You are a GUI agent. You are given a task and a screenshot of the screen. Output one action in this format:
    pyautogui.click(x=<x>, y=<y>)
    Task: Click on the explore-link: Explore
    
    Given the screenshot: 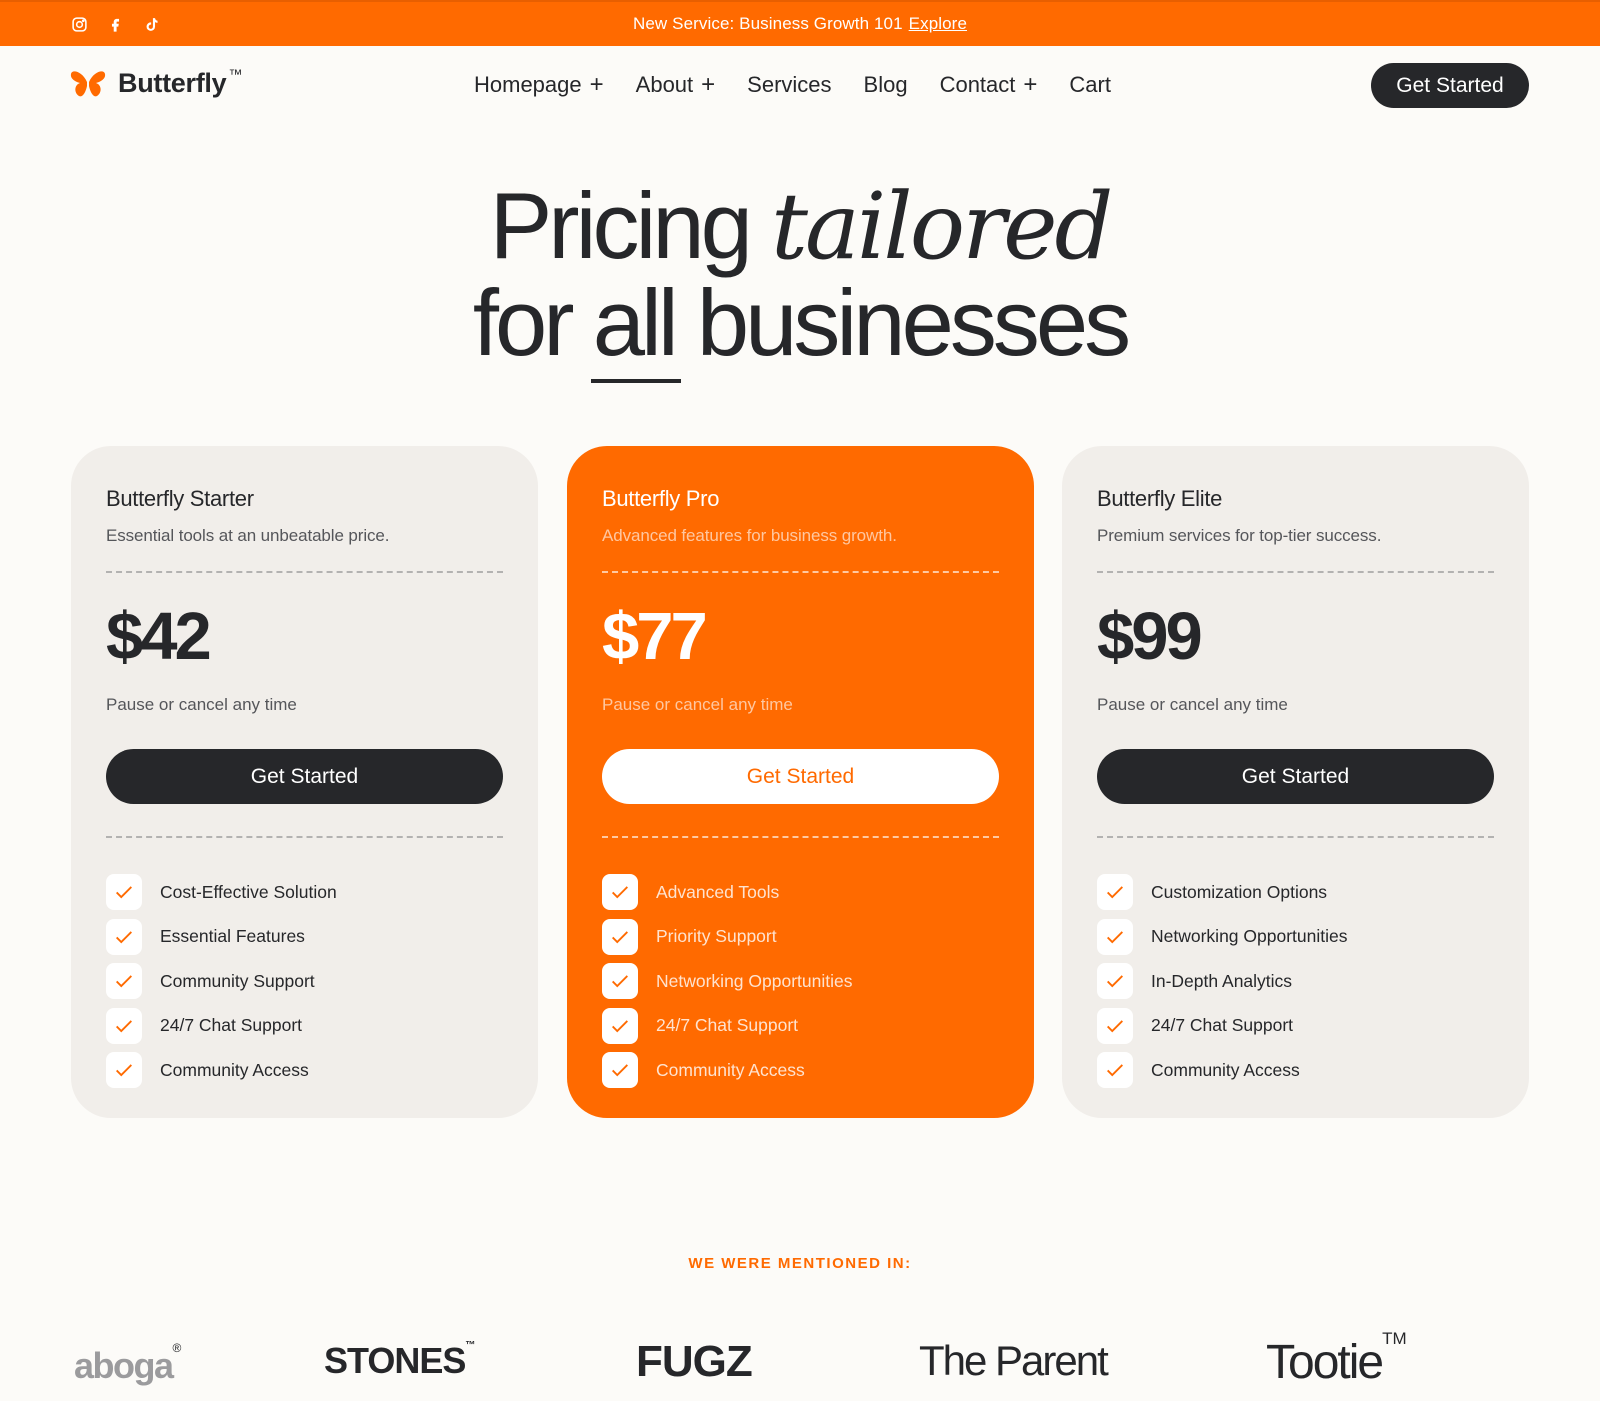 What is the action you would take?
    pyautogui.click(x=938, y=23)
    